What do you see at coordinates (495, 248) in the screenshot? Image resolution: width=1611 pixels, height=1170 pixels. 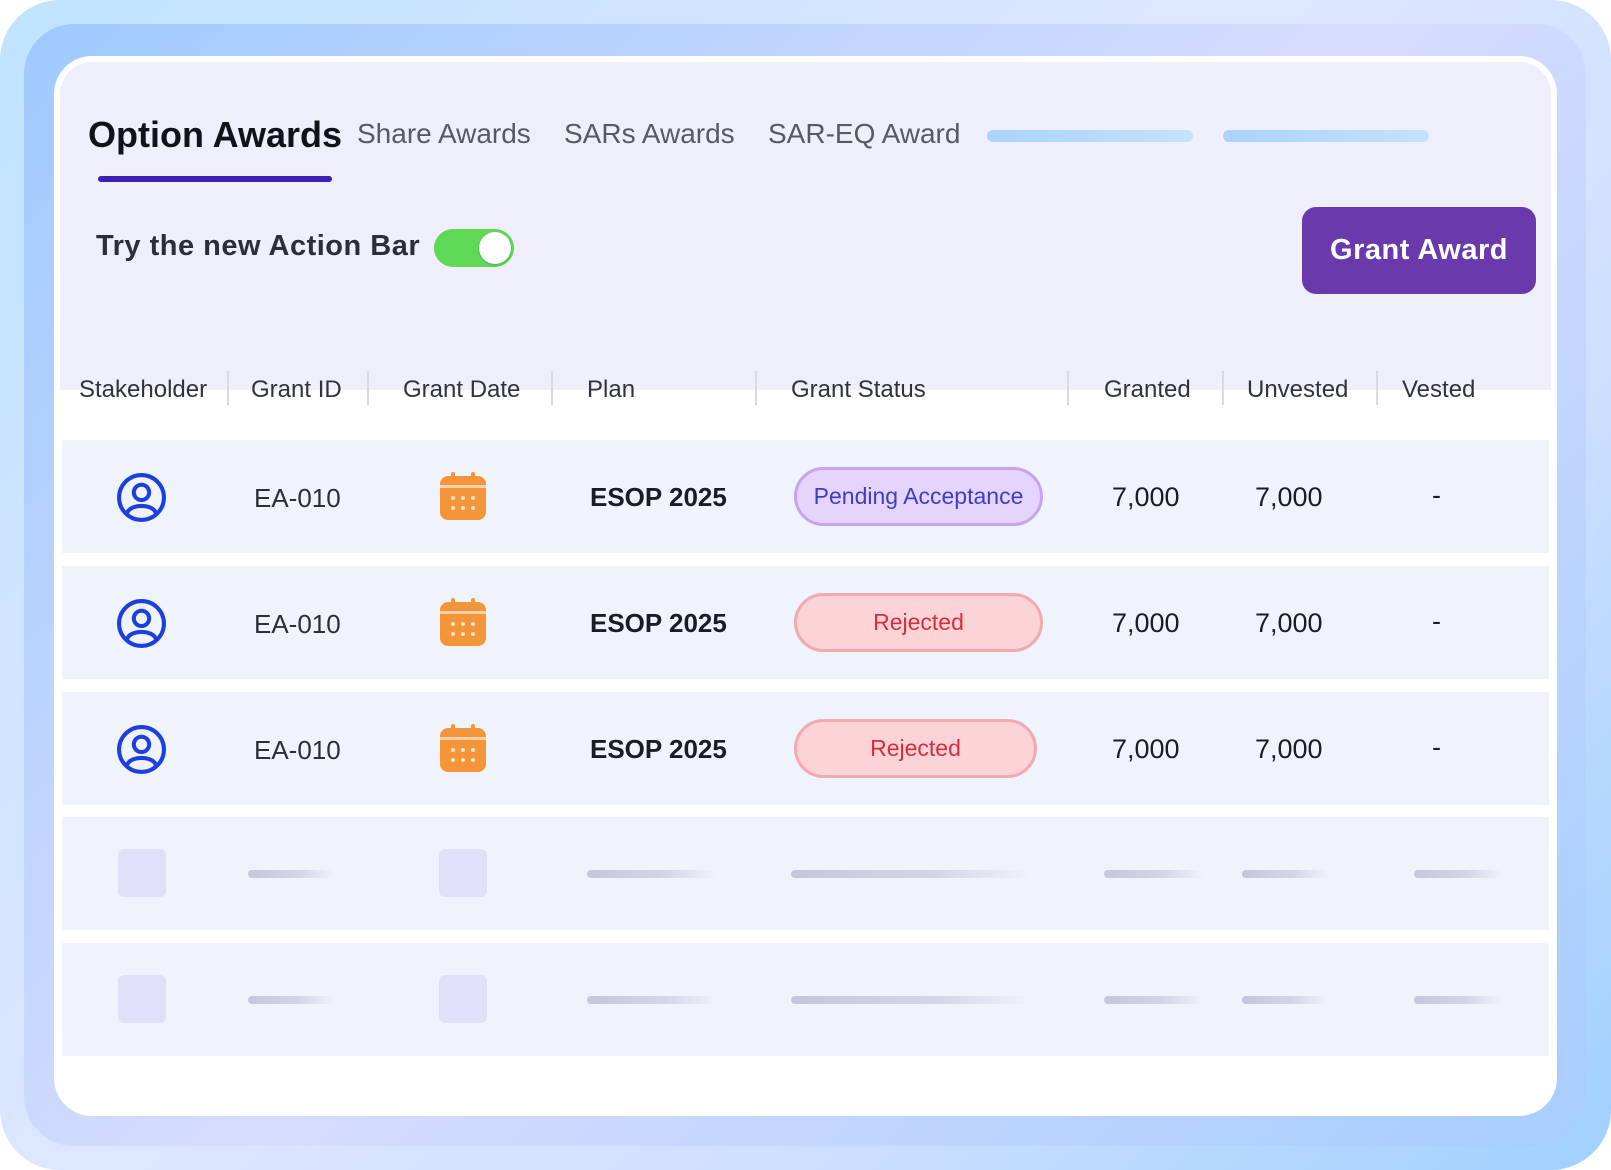 I see `toggle-knob` at bounding box center [495, 248].